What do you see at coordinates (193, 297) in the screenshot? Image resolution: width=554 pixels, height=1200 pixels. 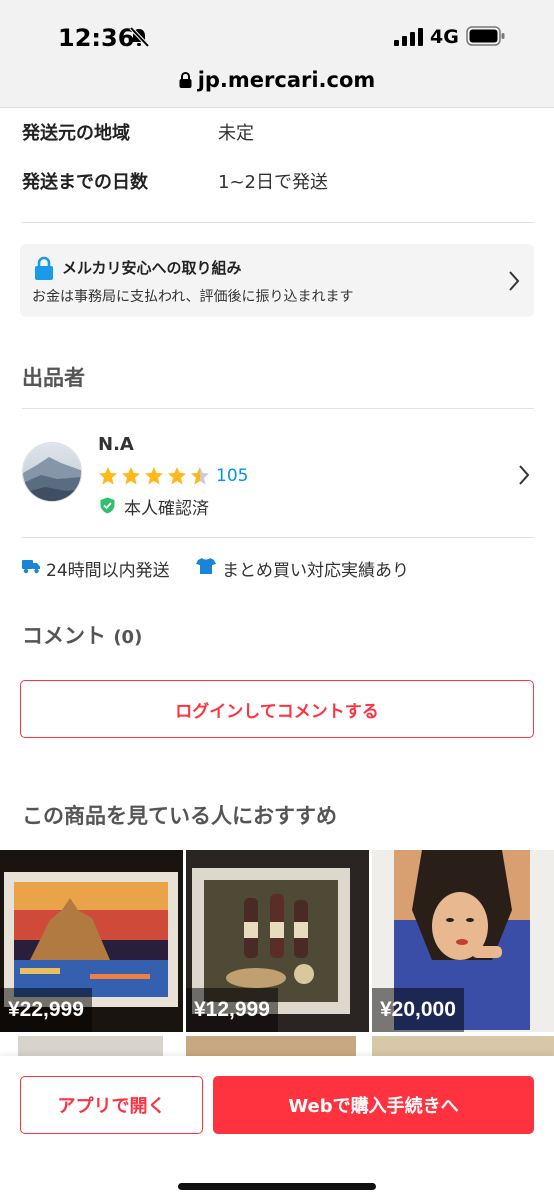 I see `safety-description: お金は事務局に支払われ、評価後に振り込まれます` at bounding box center [193, 297].